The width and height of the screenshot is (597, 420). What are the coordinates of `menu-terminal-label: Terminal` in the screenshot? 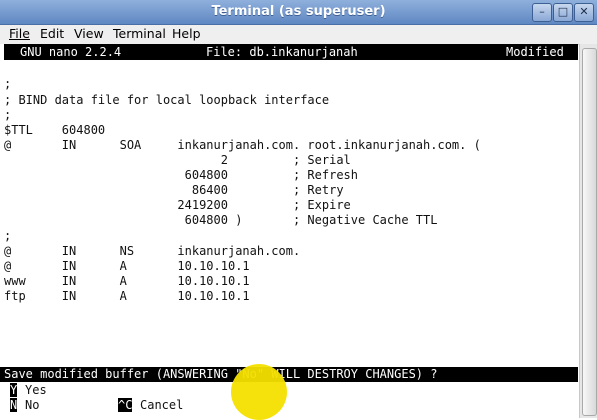 It's located at (139, 33).